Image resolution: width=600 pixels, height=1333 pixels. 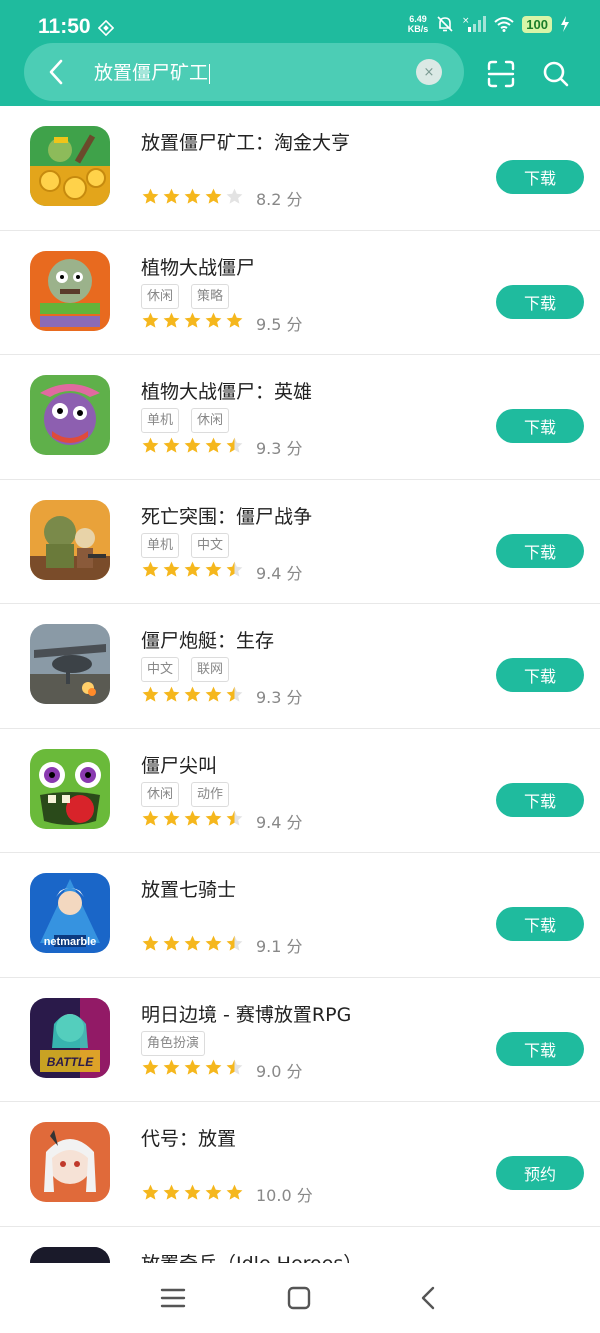 What do you see at coordinates (474, 24) in the screenshot?
I see `signal-icon: ×` at bounding box center [474, 24].